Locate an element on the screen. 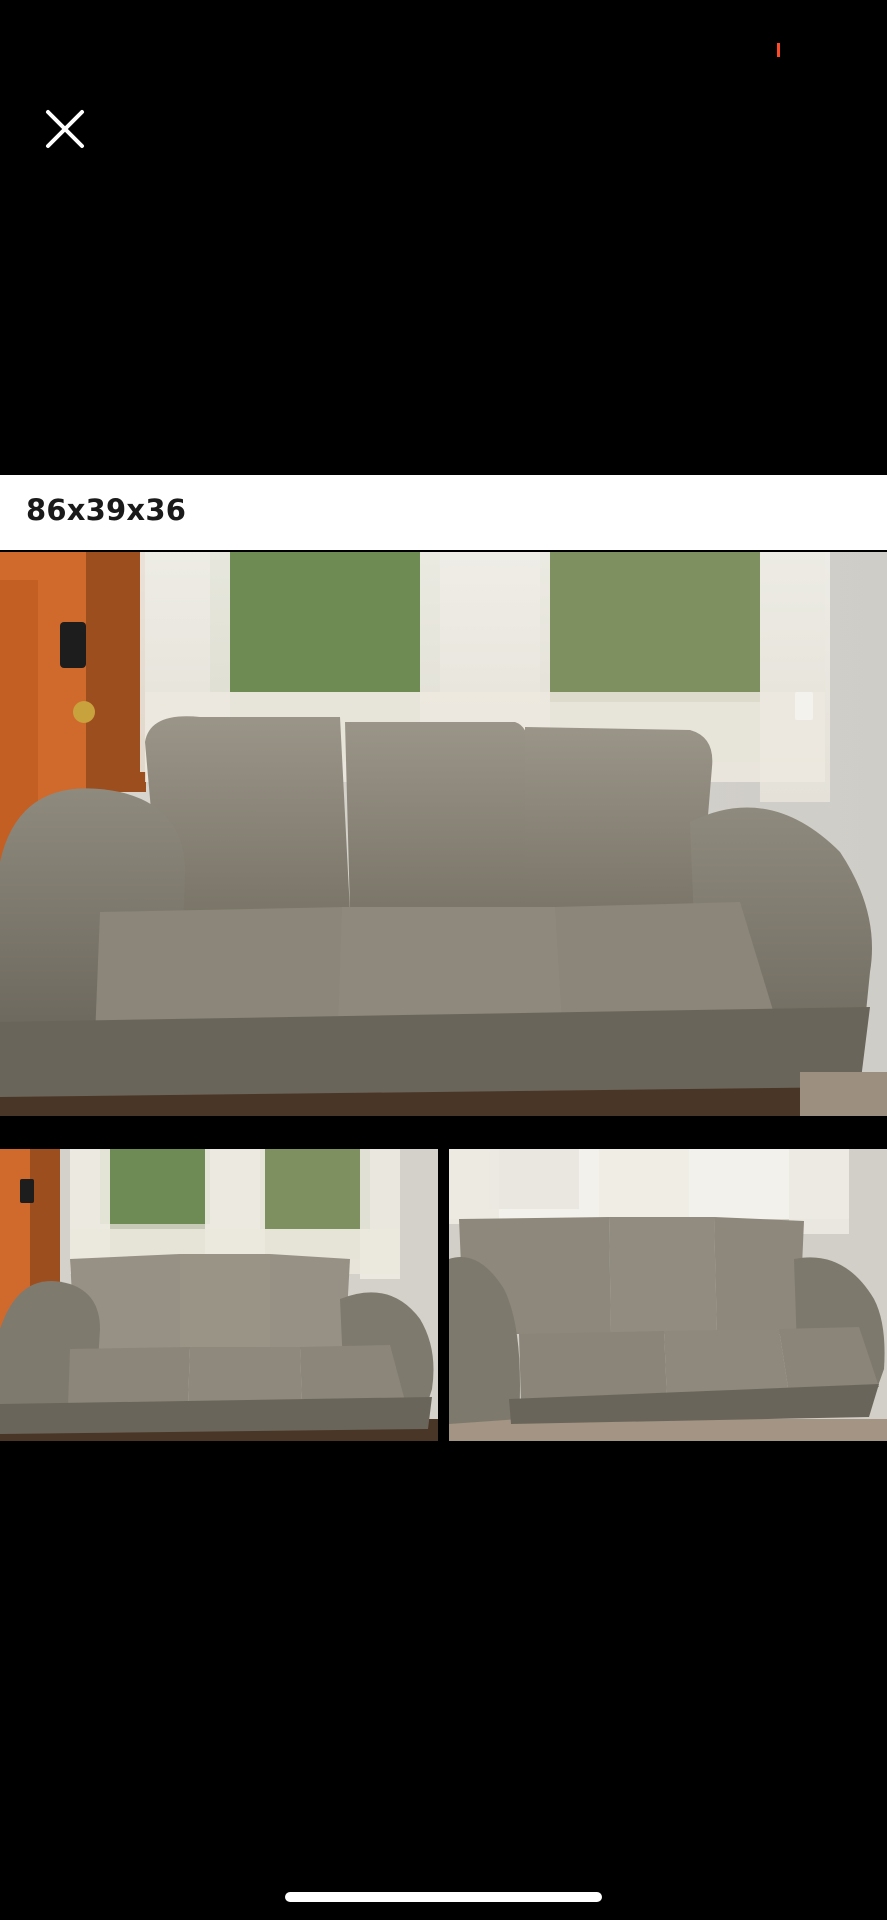 The width and height of the screenshot is (887, 1920). caption-strip: 86x39x36 is located at coordinates (443, 512).